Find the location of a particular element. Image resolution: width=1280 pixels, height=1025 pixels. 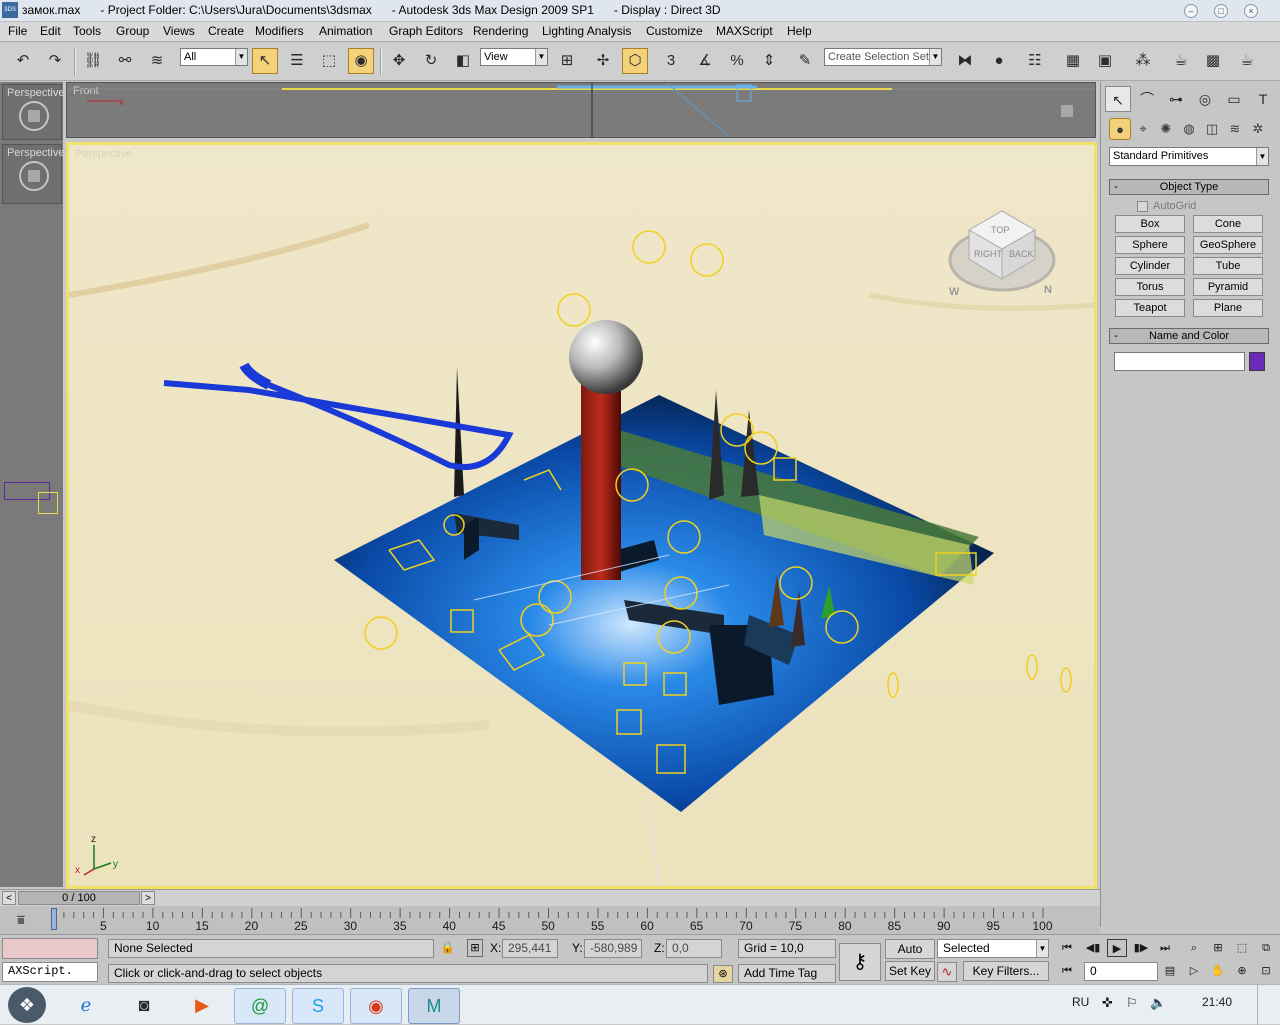

x-coordinate-field: 295,441 is located at coordinates (530, 948).